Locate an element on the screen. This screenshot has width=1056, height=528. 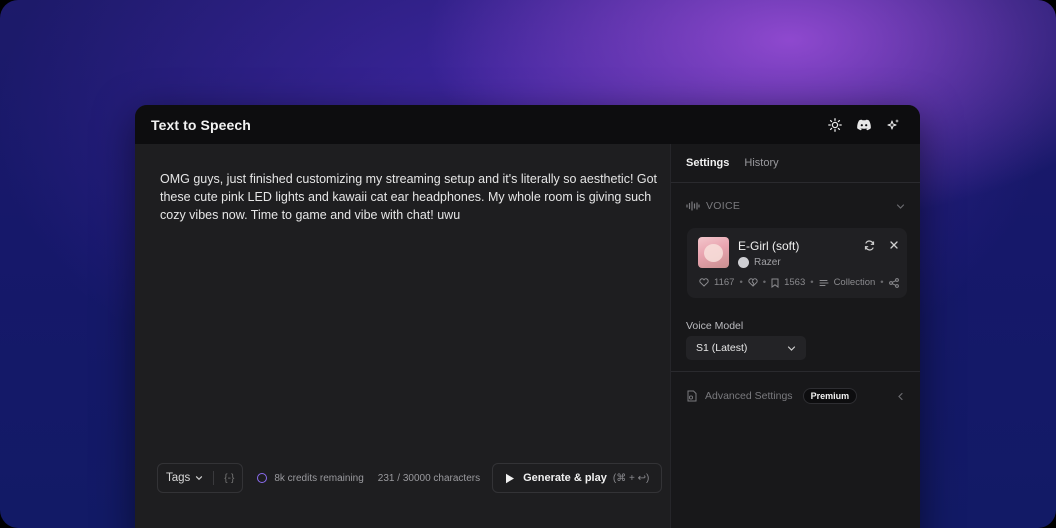
character-count: 231 / 30000 characters is located at coordinates (429, 478).